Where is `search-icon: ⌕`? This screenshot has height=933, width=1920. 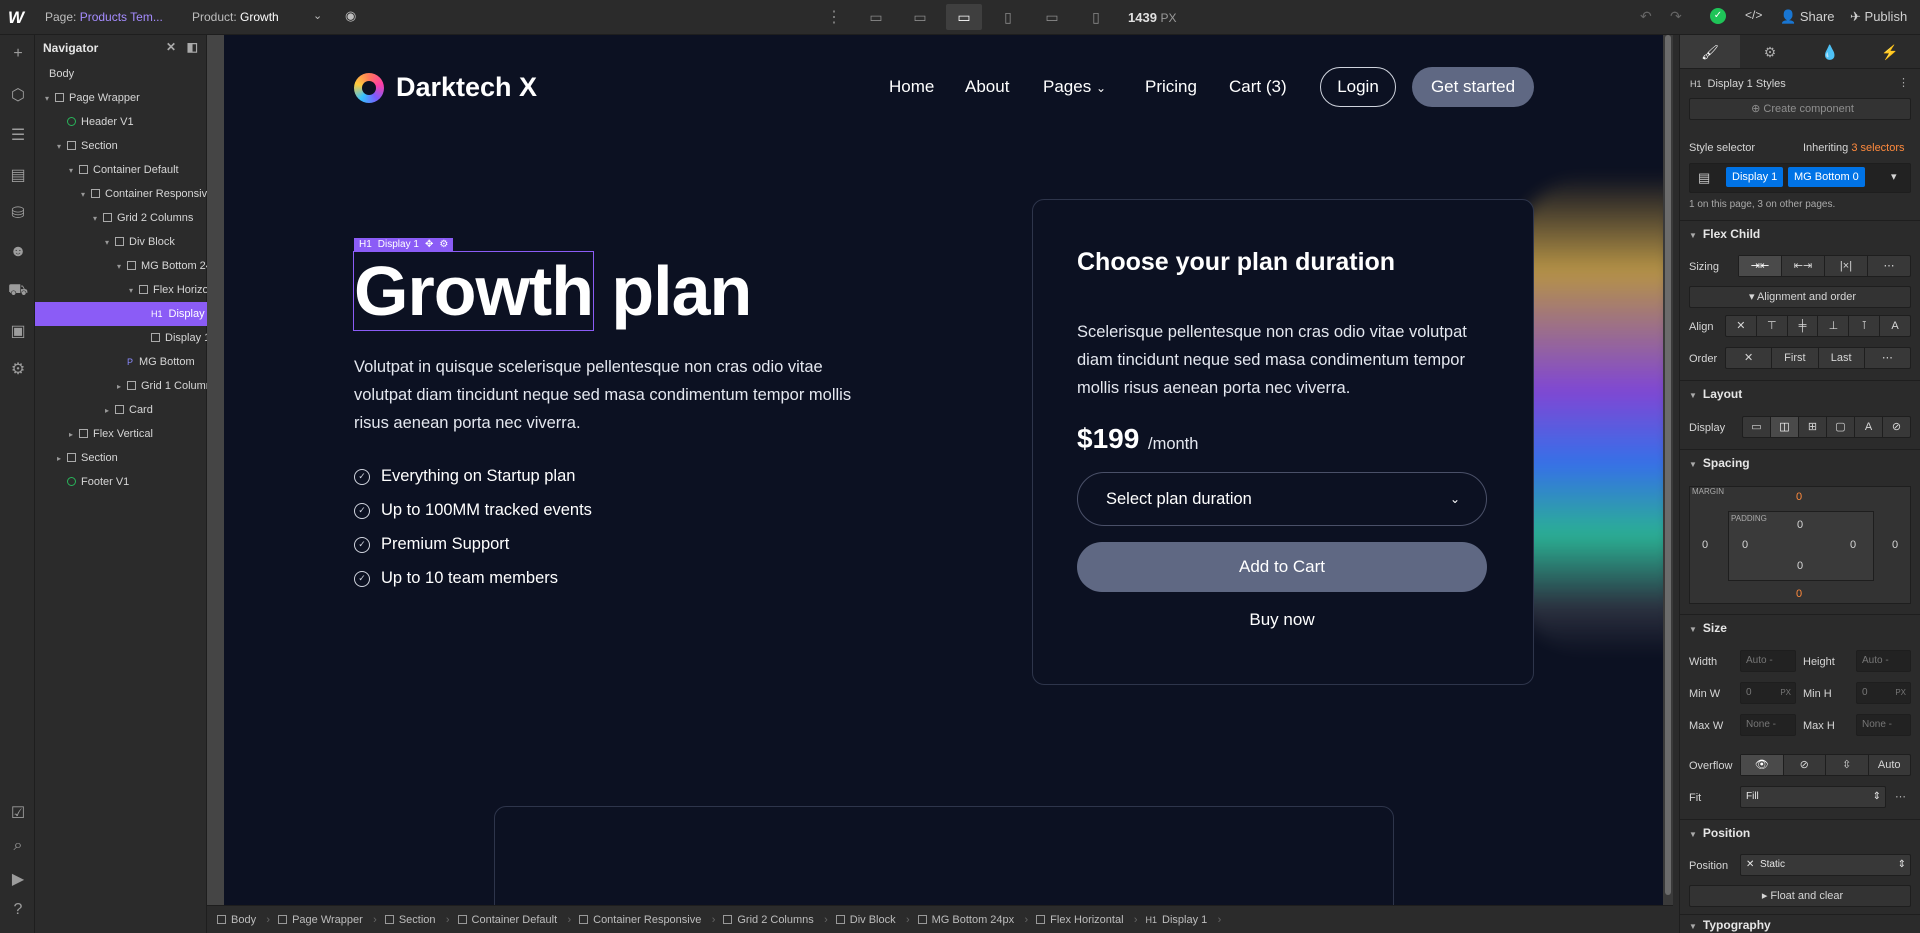
search-icon: ⌕ is located at coordinates (18, 847).